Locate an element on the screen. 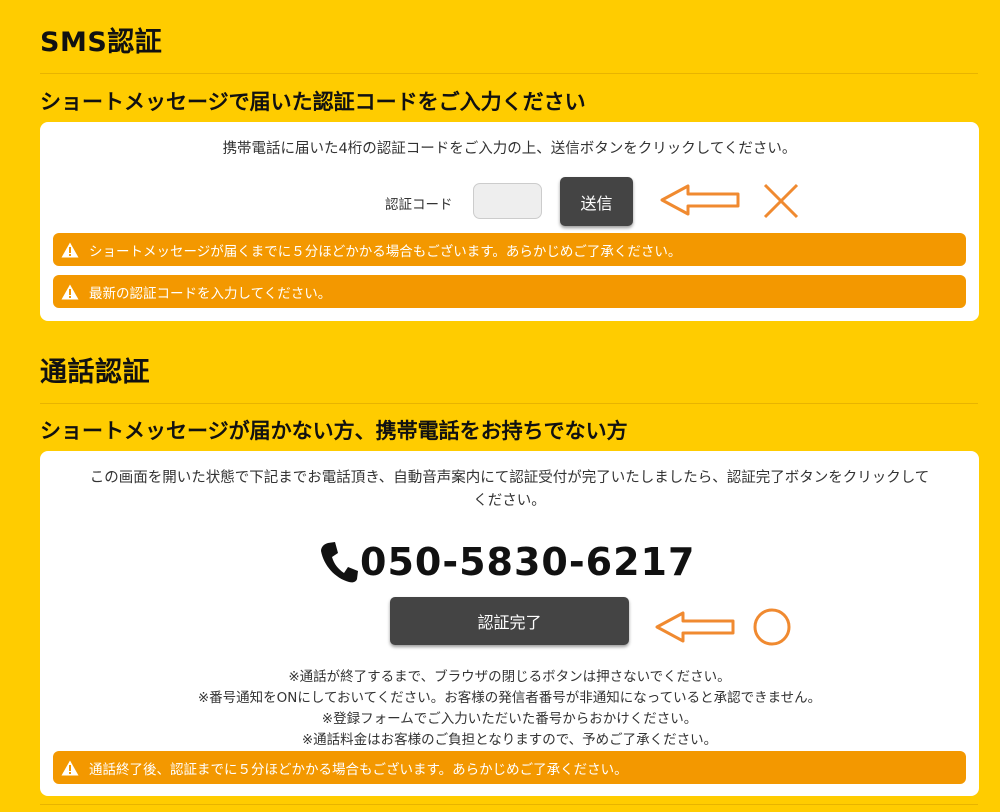 The width and height of the screenshot is (1000, 812). sms-divider is located at coordinates (509, 73).